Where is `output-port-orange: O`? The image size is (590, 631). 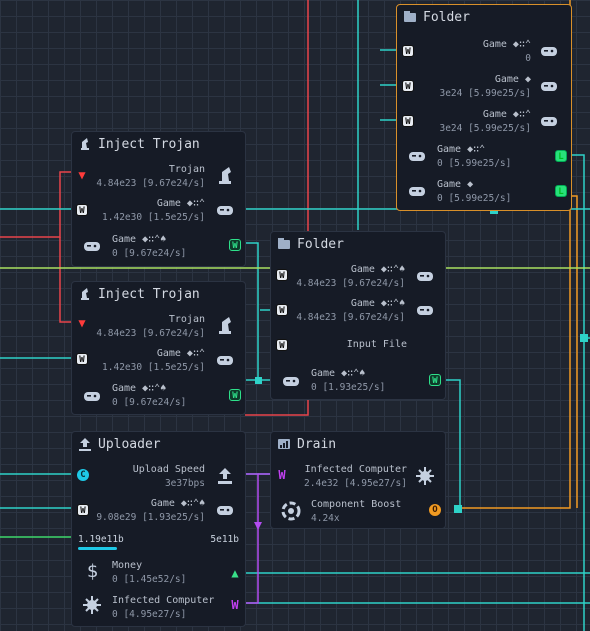
output-port-orange: O is located at coordinates (435, 510).